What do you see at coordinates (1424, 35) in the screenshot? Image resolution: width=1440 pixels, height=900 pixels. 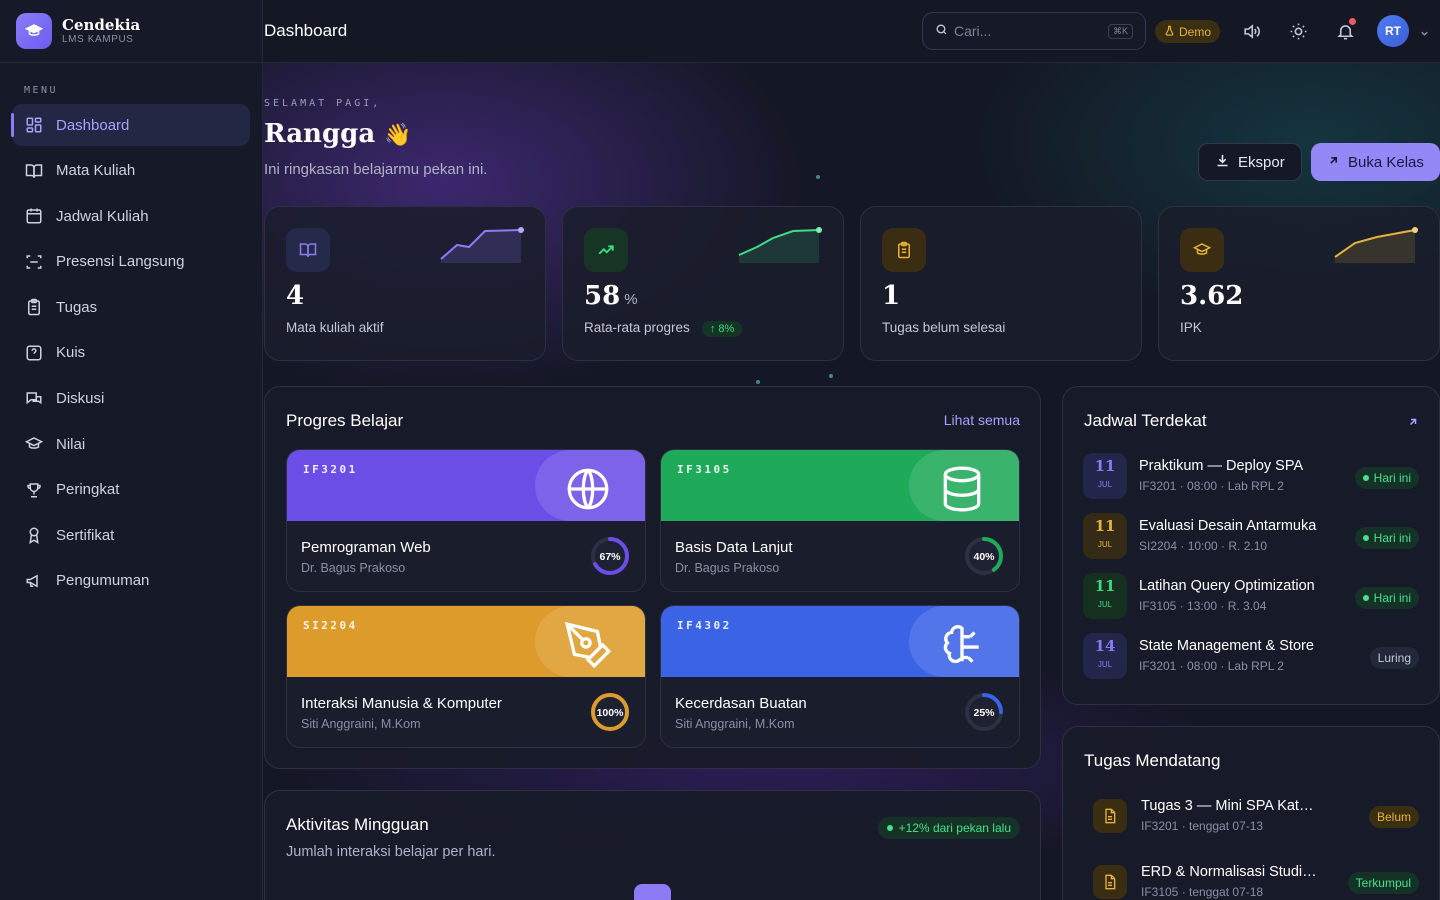 I see `chevron-down-icon` at bounding box center [1424, 35].